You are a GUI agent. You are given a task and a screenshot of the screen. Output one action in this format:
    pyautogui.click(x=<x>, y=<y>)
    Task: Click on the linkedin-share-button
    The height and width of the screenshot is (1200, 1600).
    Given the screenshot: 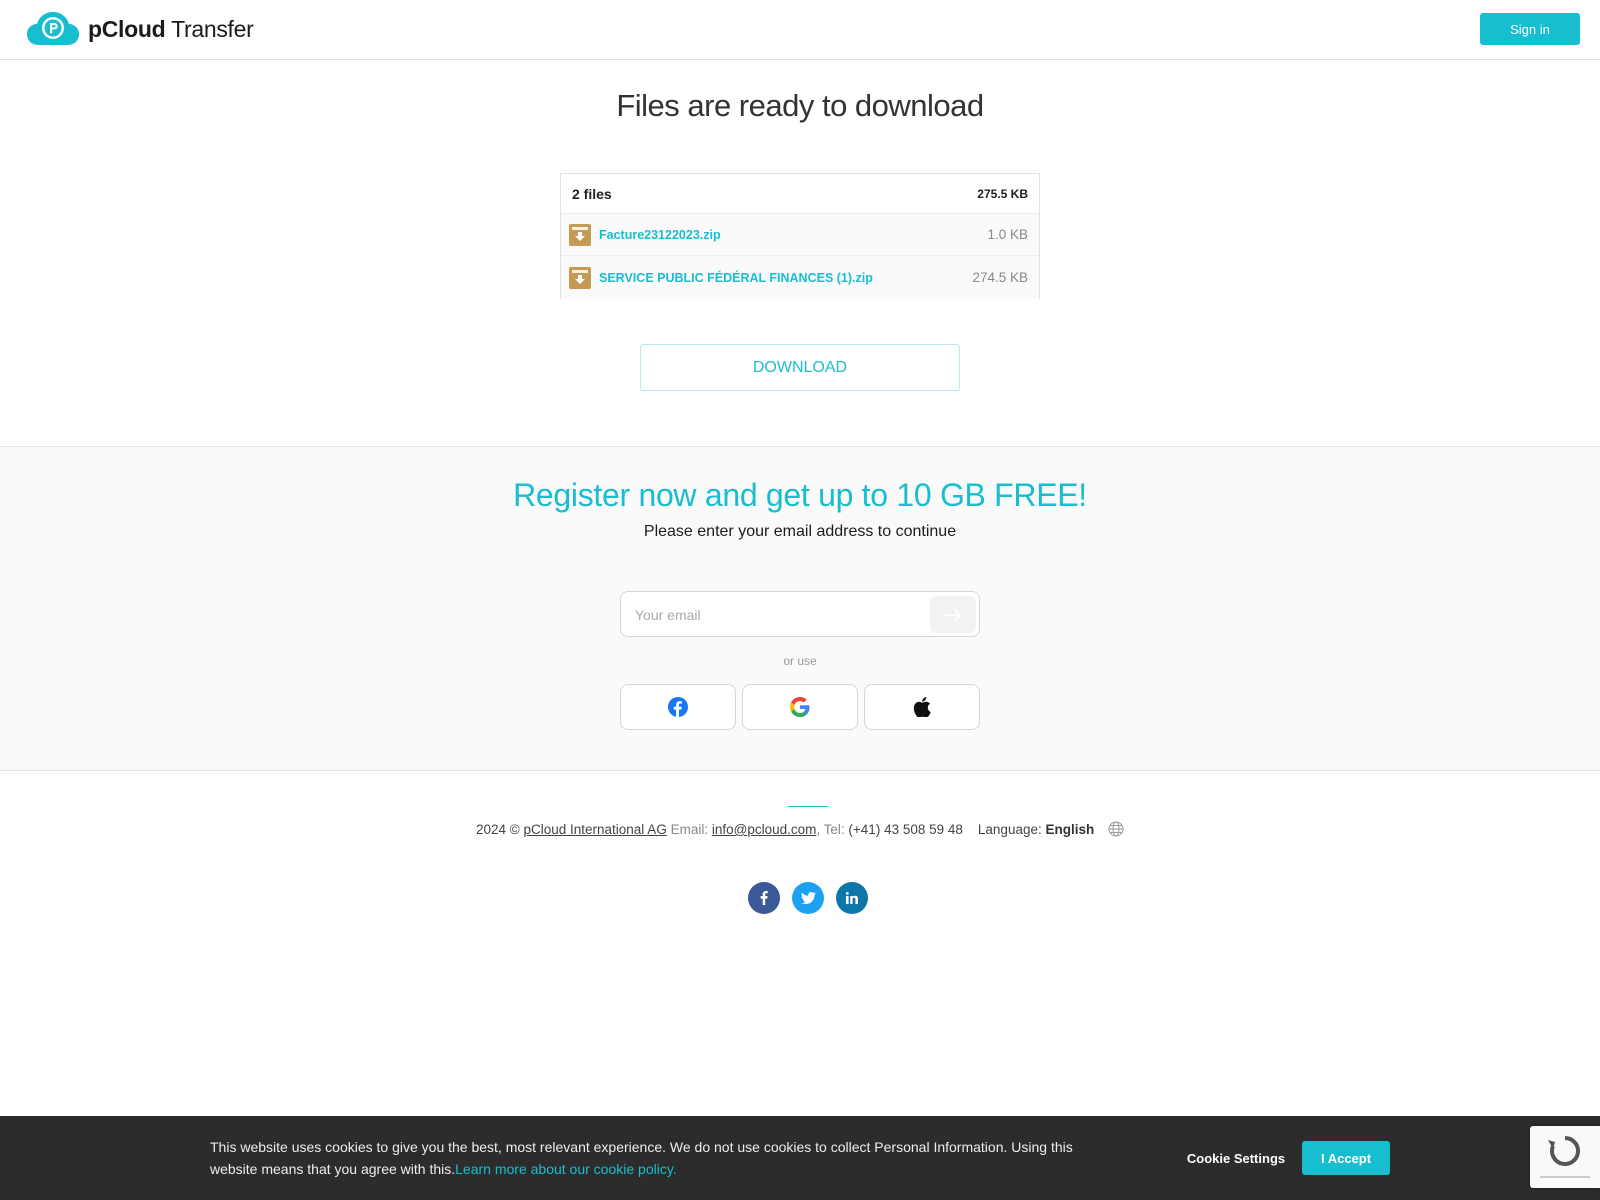 What is the action you would take?
    pyautogui.click(x=852, y=898)
    